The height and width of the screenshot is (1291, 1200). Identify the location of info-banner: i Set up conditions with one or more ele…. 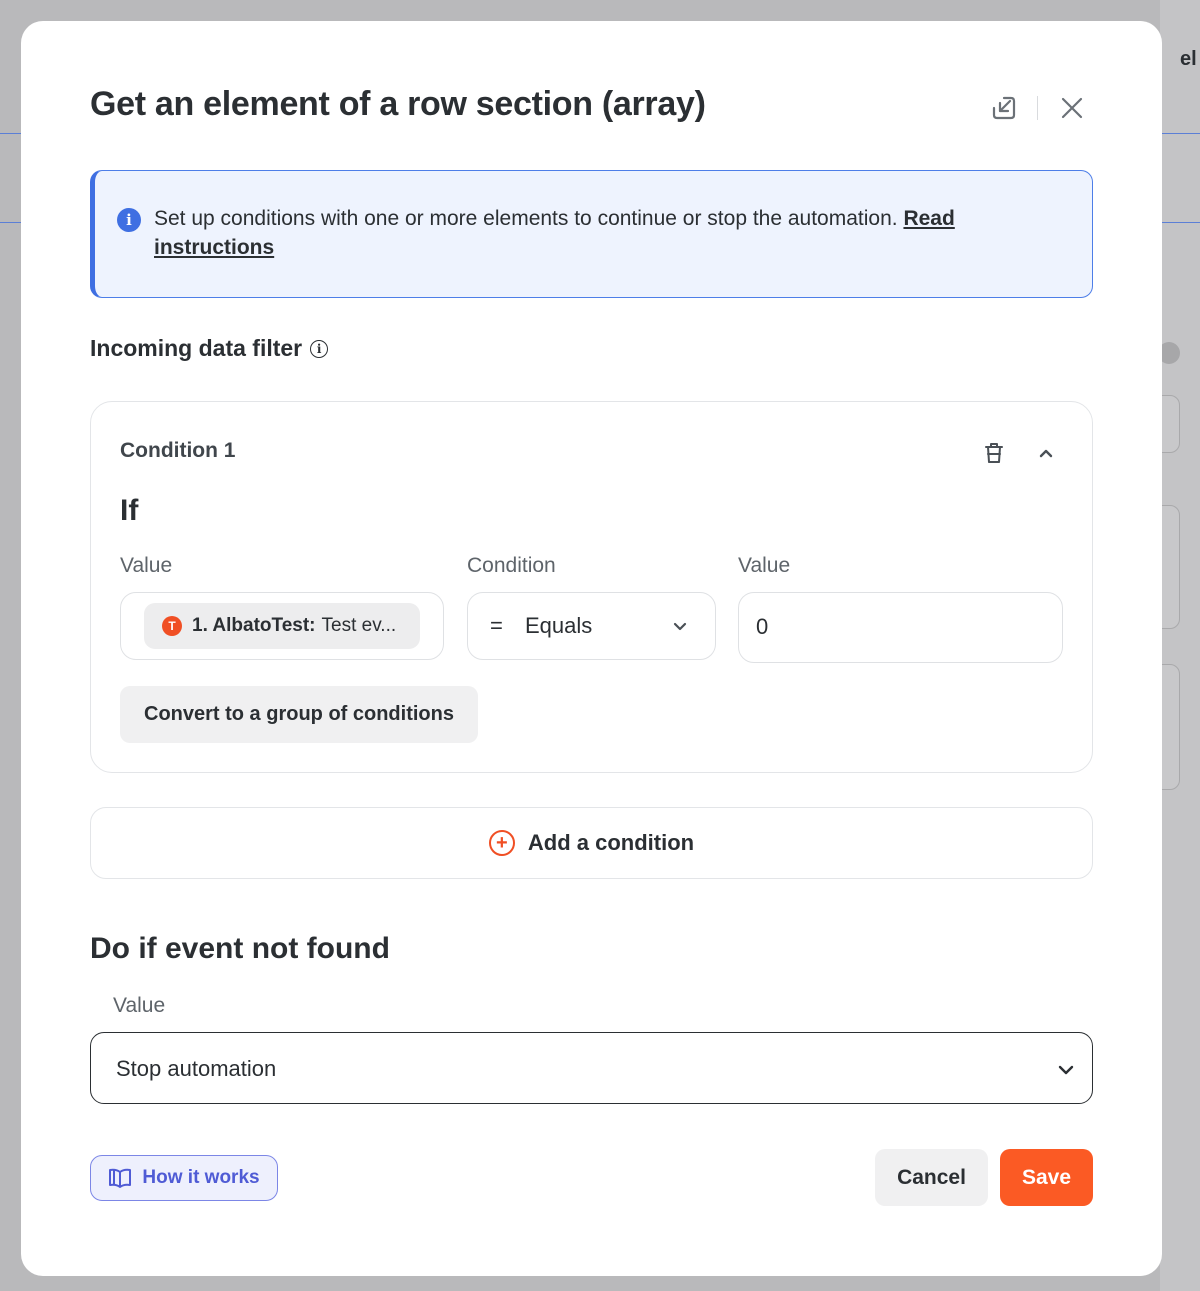
(591, 234).